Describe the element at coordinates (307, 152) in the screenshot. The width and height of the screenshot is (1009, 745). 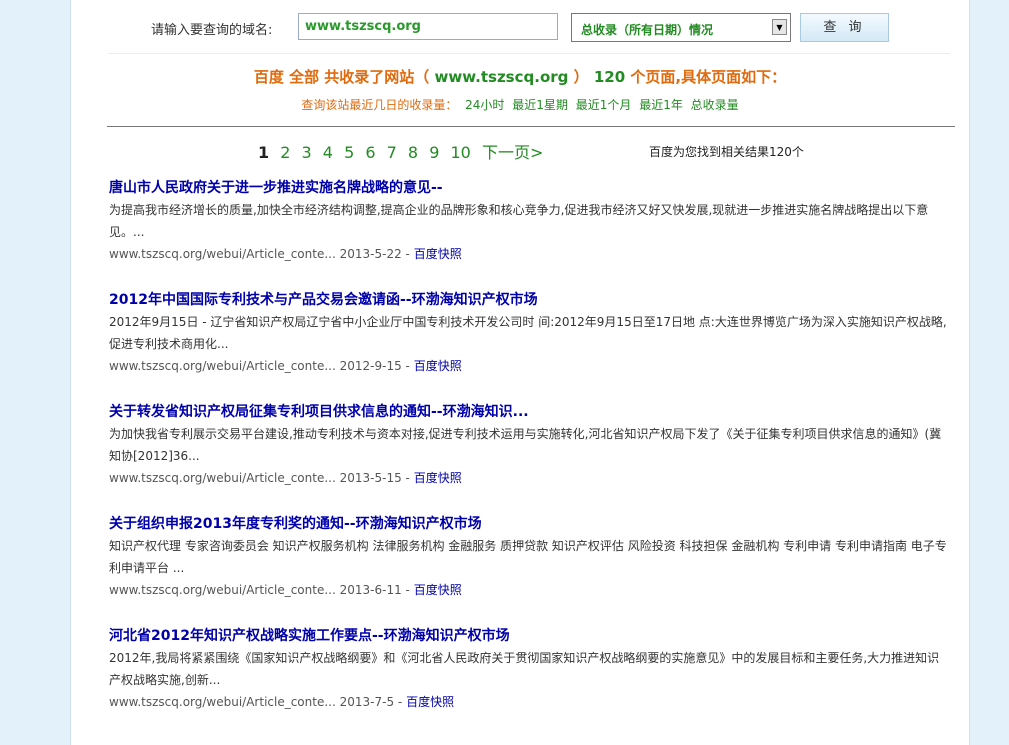
I see `page-link: 3` at that location.